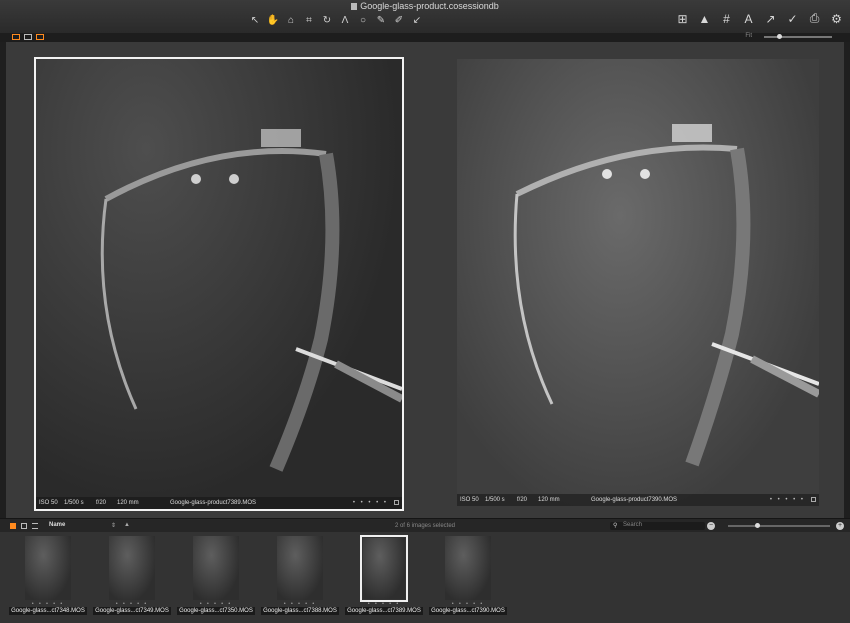  I want to click on thumbnail-label: Google-glass...ct7350.MOS, so click(216, 611).